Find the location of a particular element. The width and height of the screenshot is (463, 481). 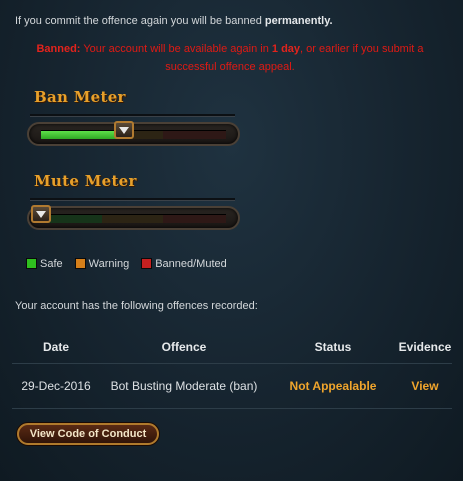

warning-swatch-icon is located at coordinates (80, 263).